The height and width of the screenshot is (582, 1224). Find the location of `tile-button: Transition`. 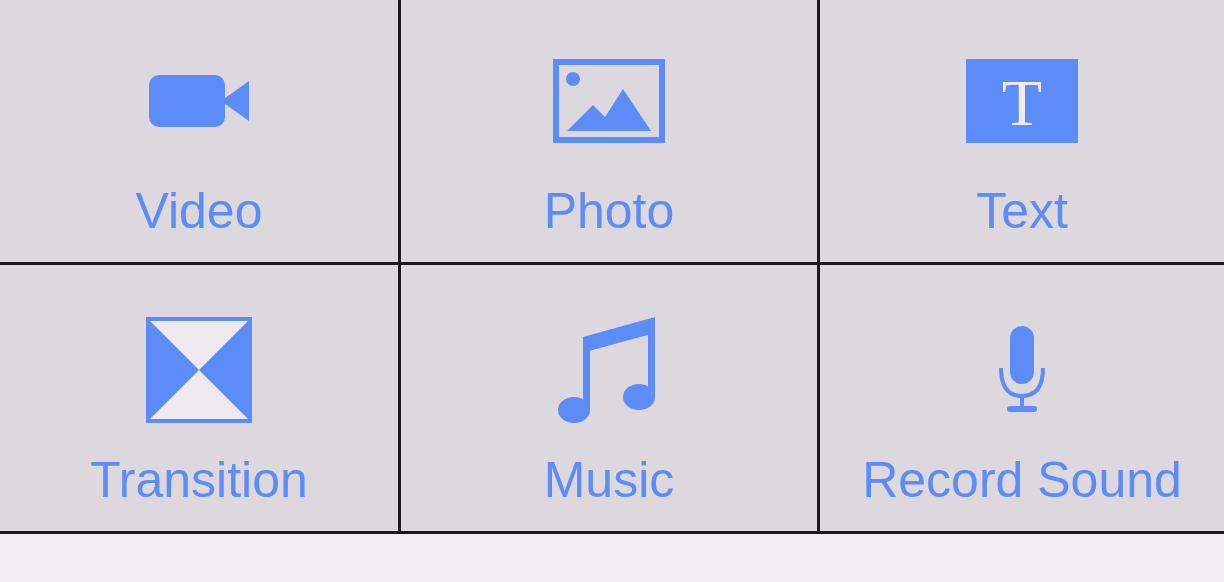

tile-button: Transition is located at coordinates (199, 398).